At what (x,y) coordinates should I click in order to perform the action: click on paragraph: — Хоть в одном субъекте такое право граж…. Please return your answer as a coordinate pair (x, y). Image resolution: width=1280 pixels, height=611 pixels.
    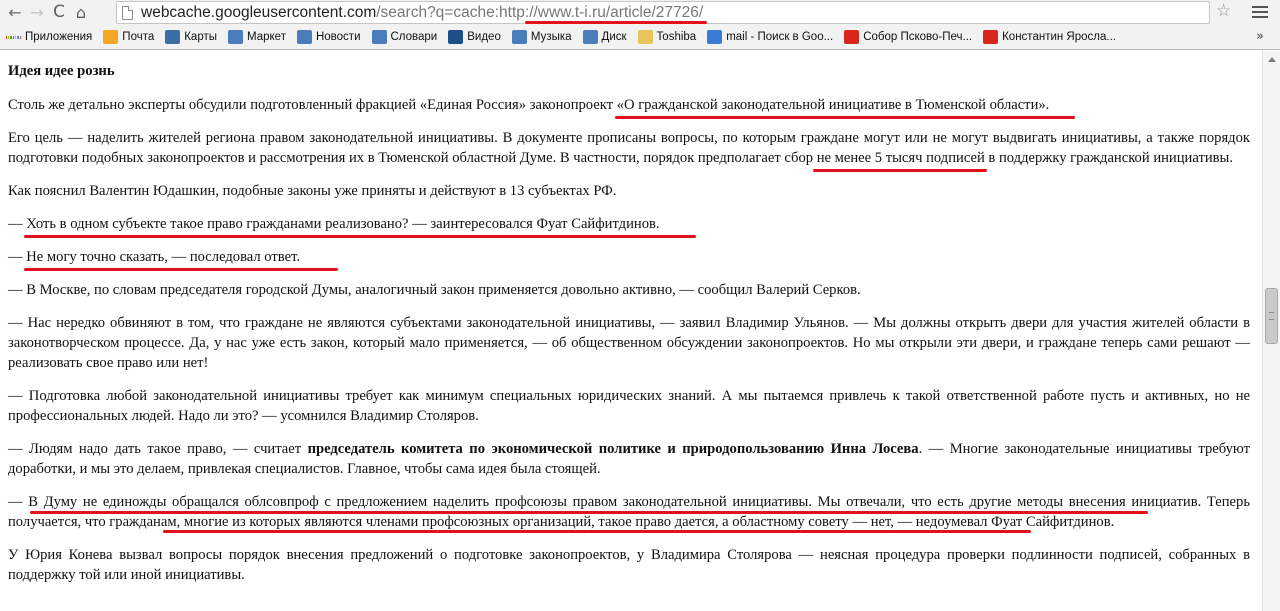
    Looking at the image, I should click on (629, 226).